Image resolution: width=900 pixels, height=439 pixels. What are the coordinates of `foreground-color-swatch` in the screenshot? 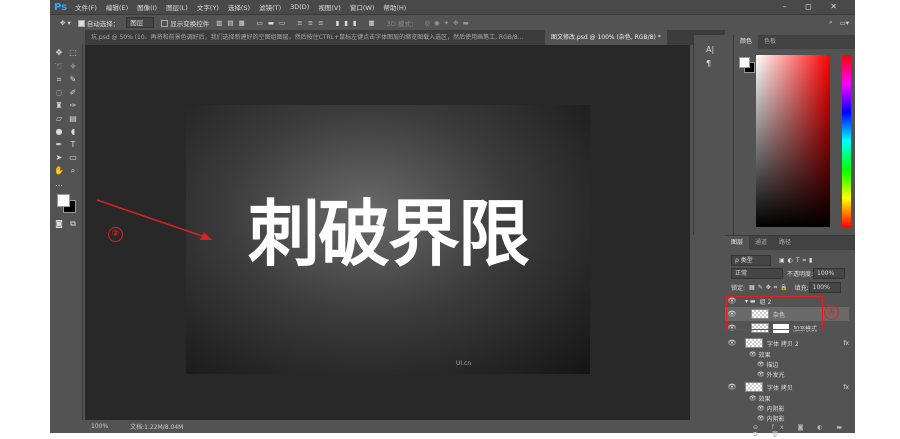 It's located at (63, 200).